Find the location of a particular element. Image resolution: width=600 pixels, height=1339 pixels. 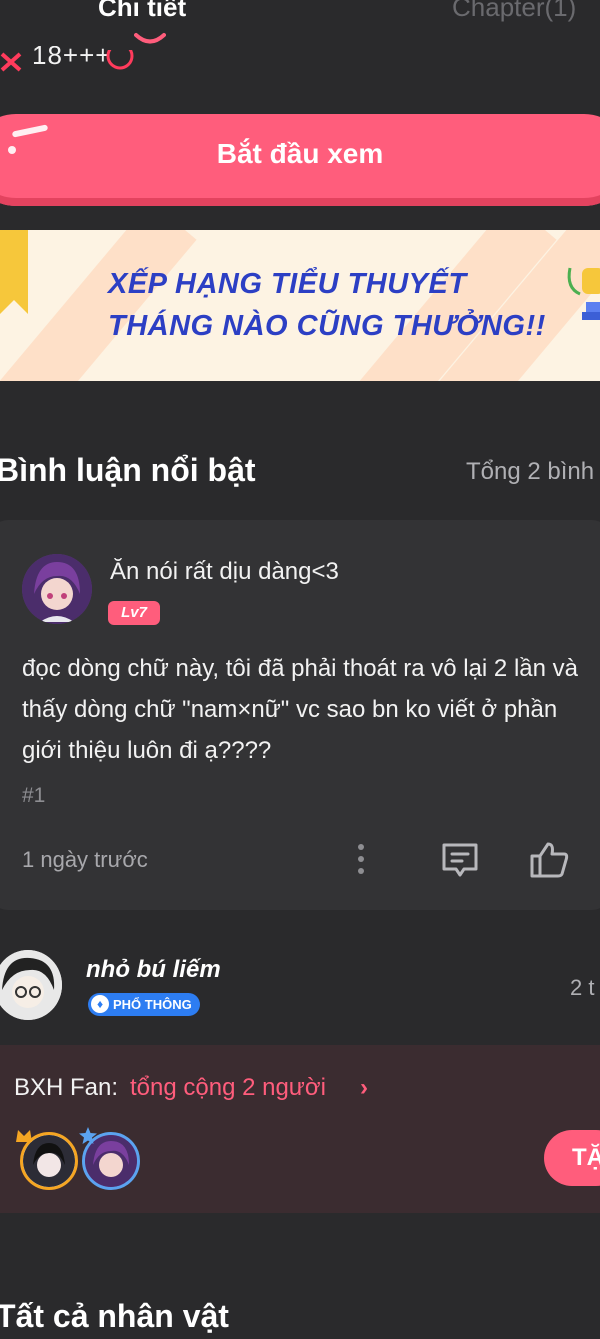

age-rating-row: 18+++ is located at coordinates (100, 61).